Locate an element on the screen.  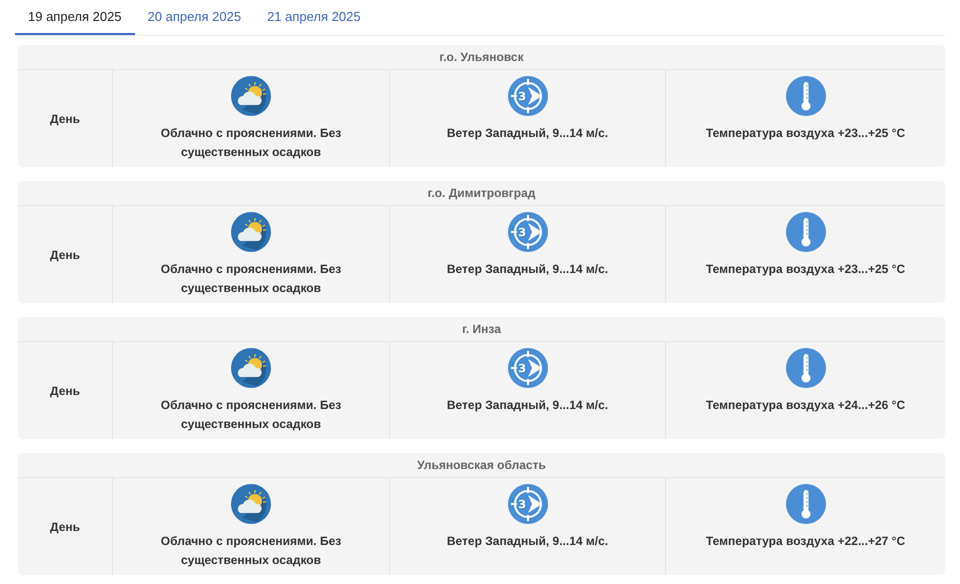
date-tab: 20 апреля 2025 is located at coordinates (194, 17).